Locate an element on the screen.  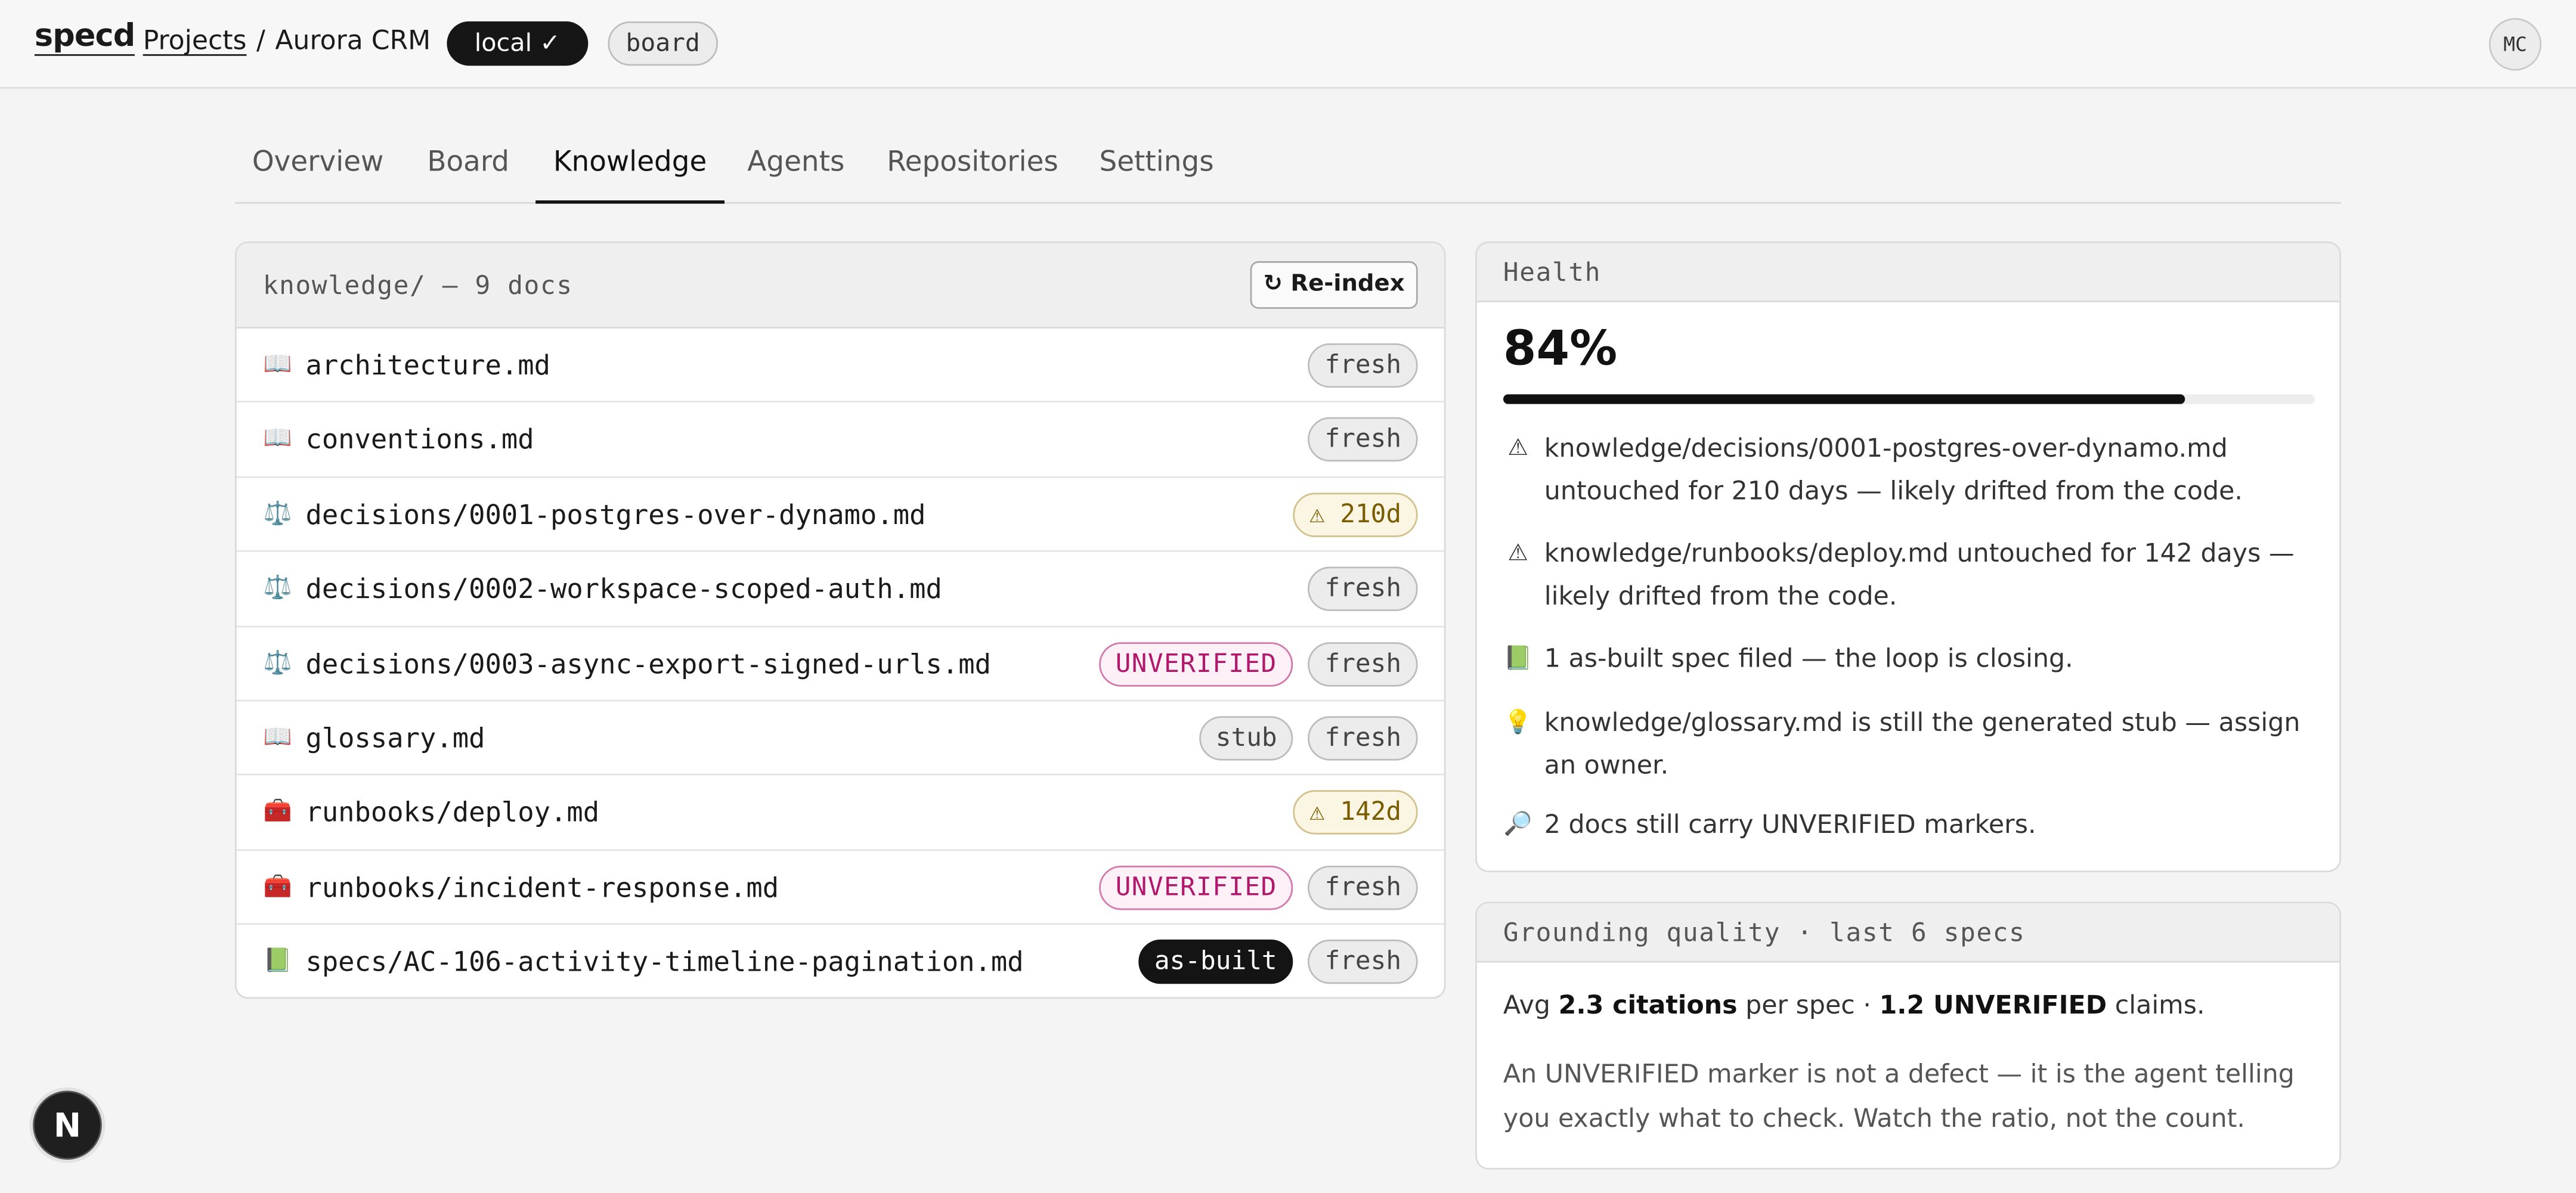
doc-name: runbooks/deploy.md is located at coordinates (452, 813).